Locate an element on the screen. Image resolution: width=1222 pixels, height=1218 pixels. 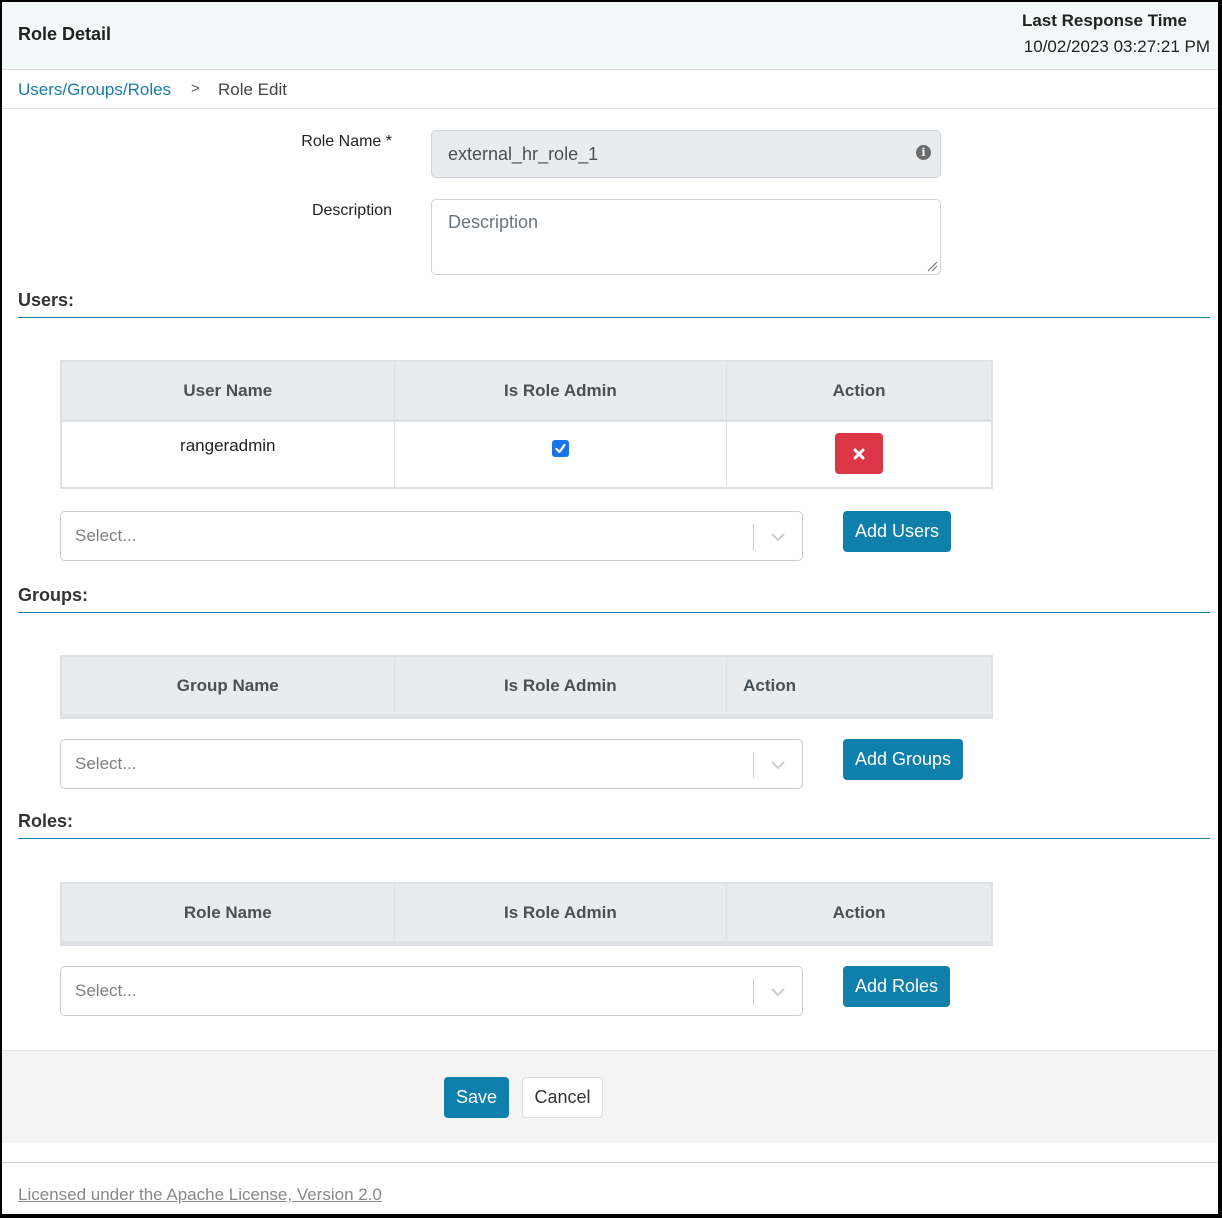
description-label: Description is located at coordinates (351, 210).